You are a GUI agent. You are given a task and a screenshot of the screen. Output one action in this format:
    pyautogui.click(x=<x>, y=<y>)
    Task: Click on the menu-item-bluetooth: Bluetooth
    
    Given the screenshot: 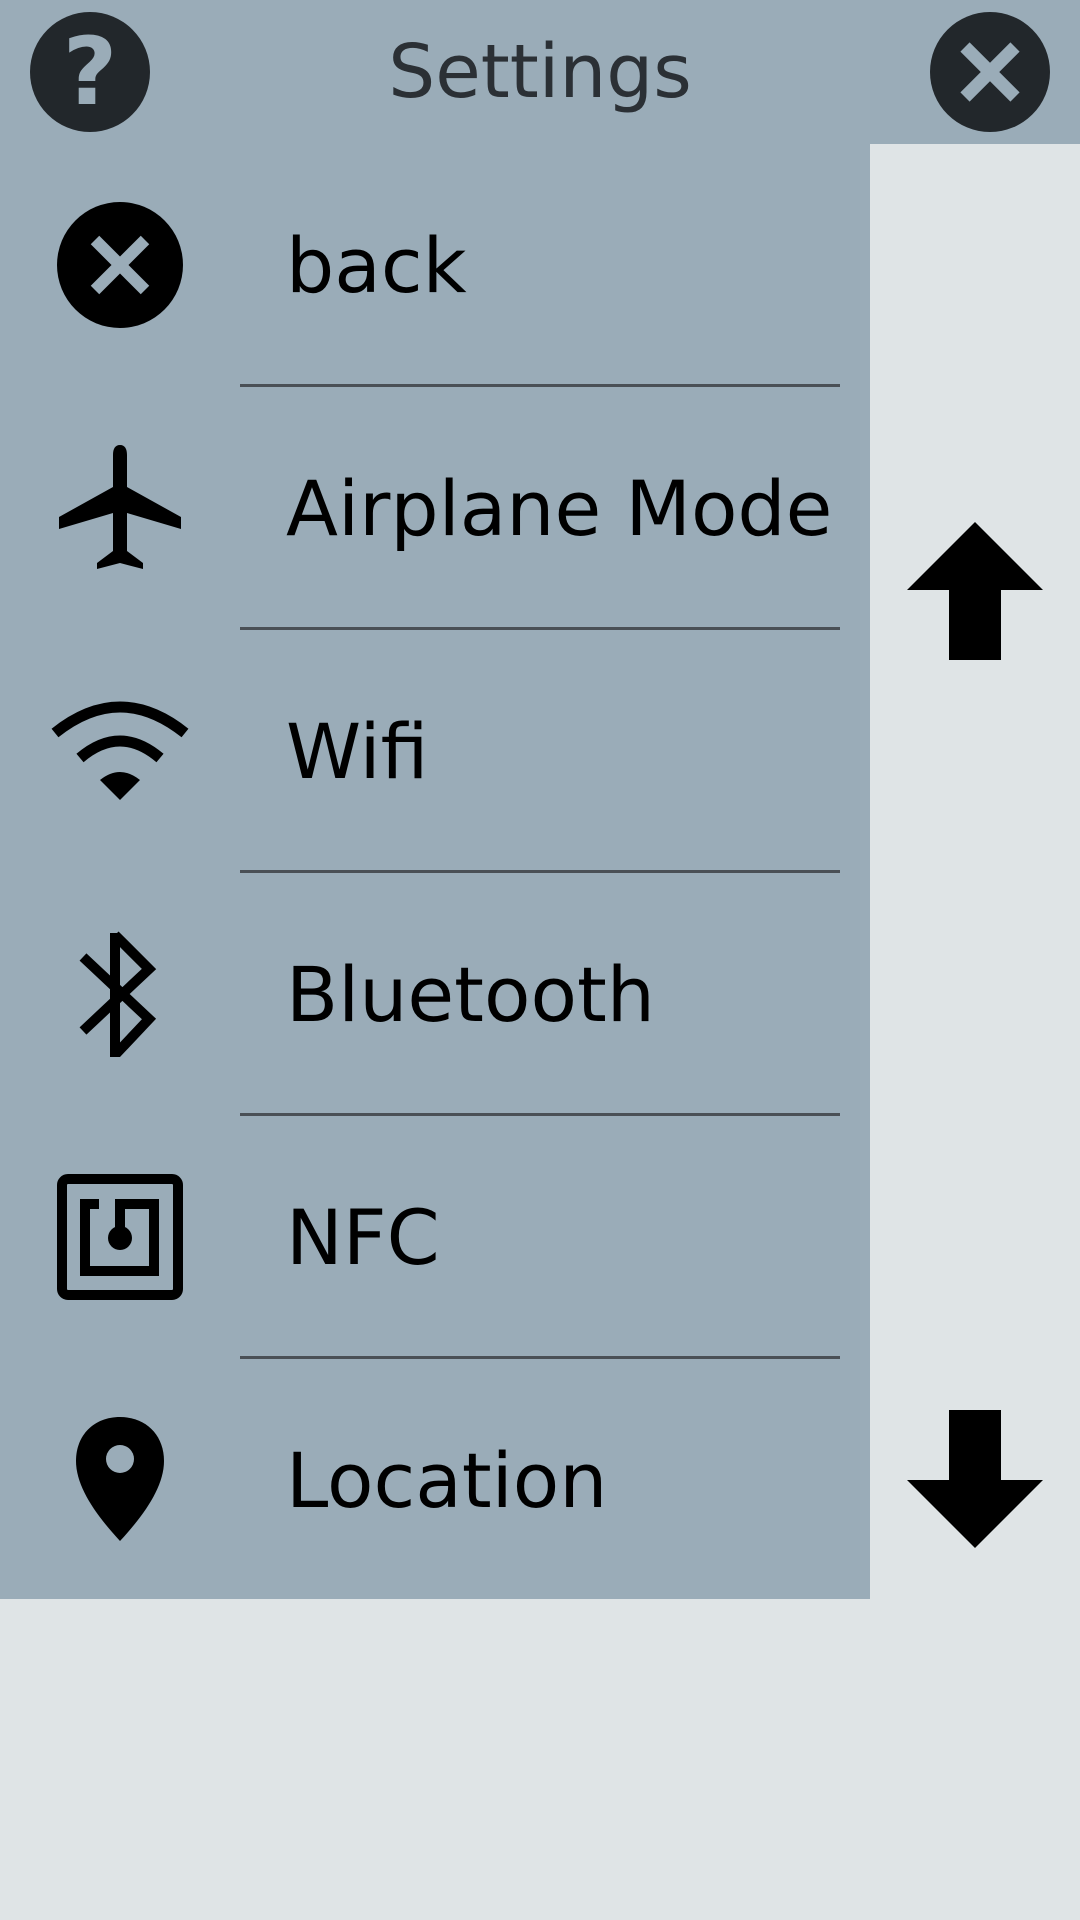 What is the action you would take?
    pyautogui.click(x=435, y=994)
    